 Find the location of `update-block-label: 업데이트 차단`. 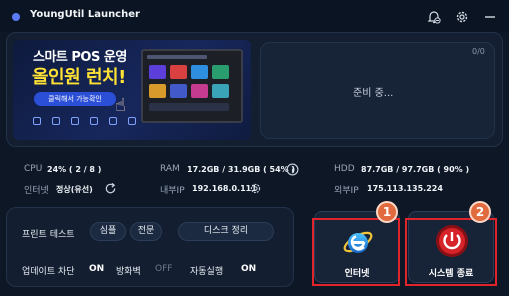

update-block-label: 업데이트 차단 is located at coordinates (48, 272).